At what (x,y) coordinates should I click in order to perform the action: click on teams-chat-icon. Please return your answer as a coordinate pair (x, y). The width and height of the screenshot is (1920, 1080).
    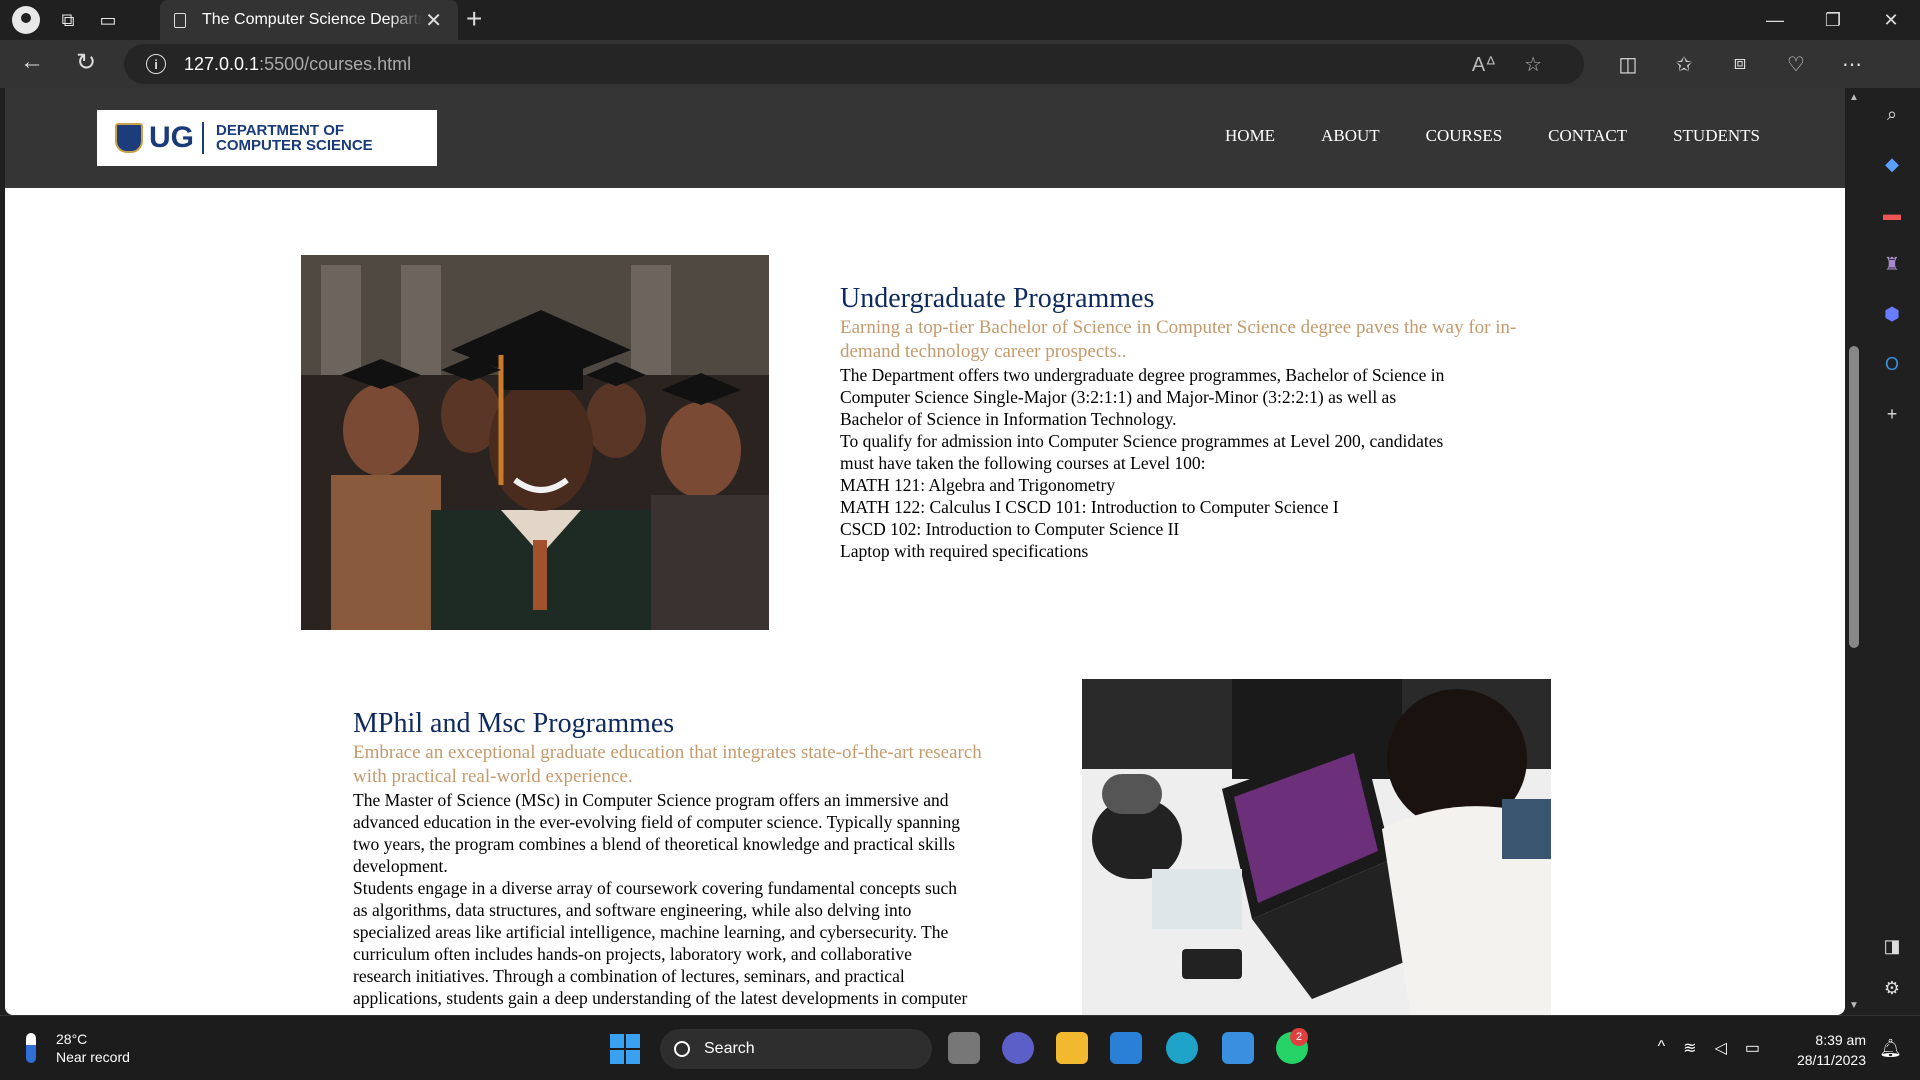
    Looking at the image, I should click on (1018, 1048).